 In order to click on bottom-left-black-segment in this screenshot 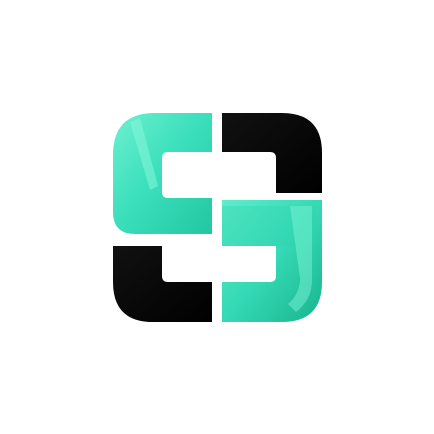, I will do `click(162, 284)`.